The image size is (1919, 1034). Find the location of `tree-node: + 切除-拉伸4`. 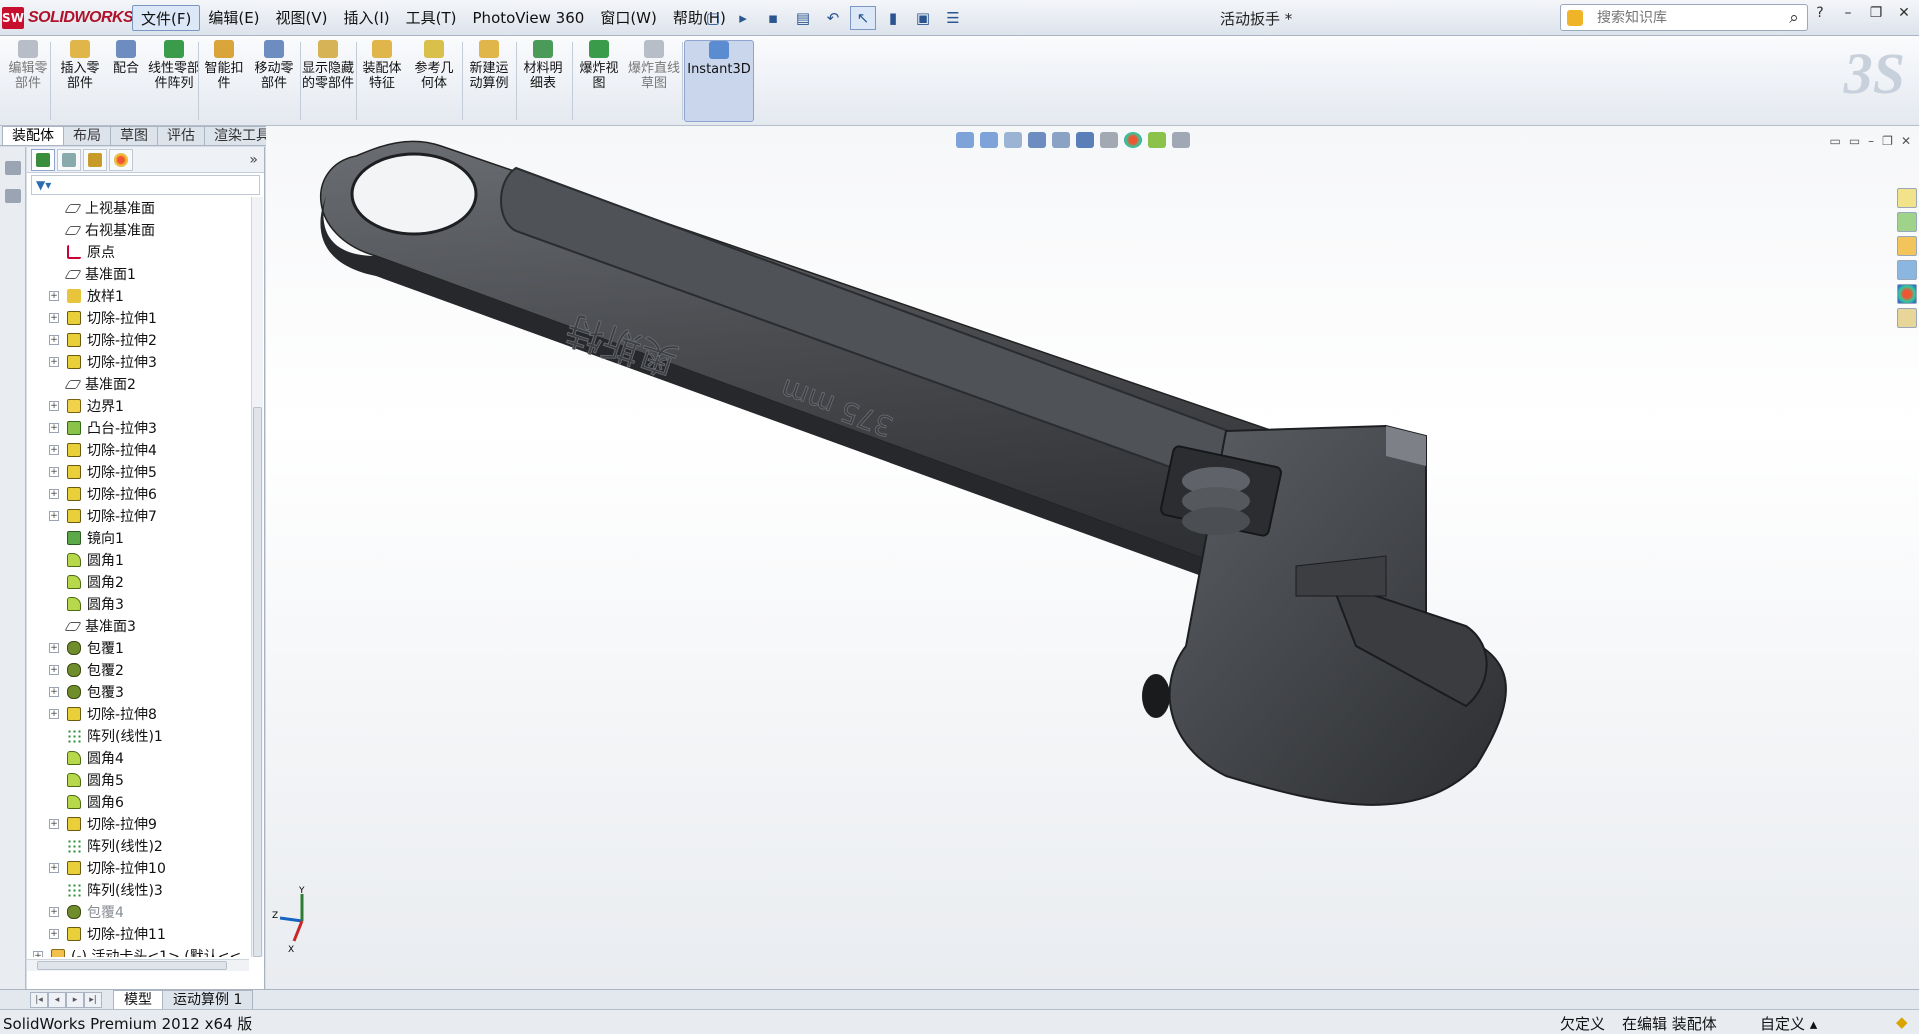

tree-node: + 切除-拉伸4 is located at coordinates (138, 450).